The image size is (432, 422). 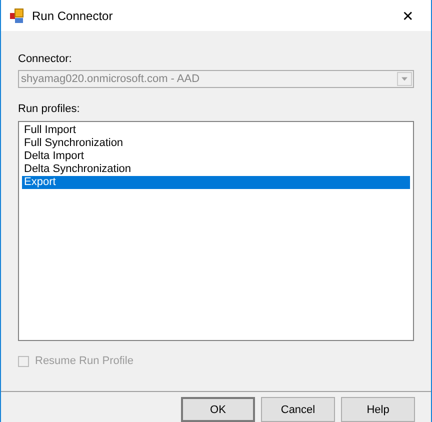 I want to click on run-profile-item: Export, so click(x=216, y=182).